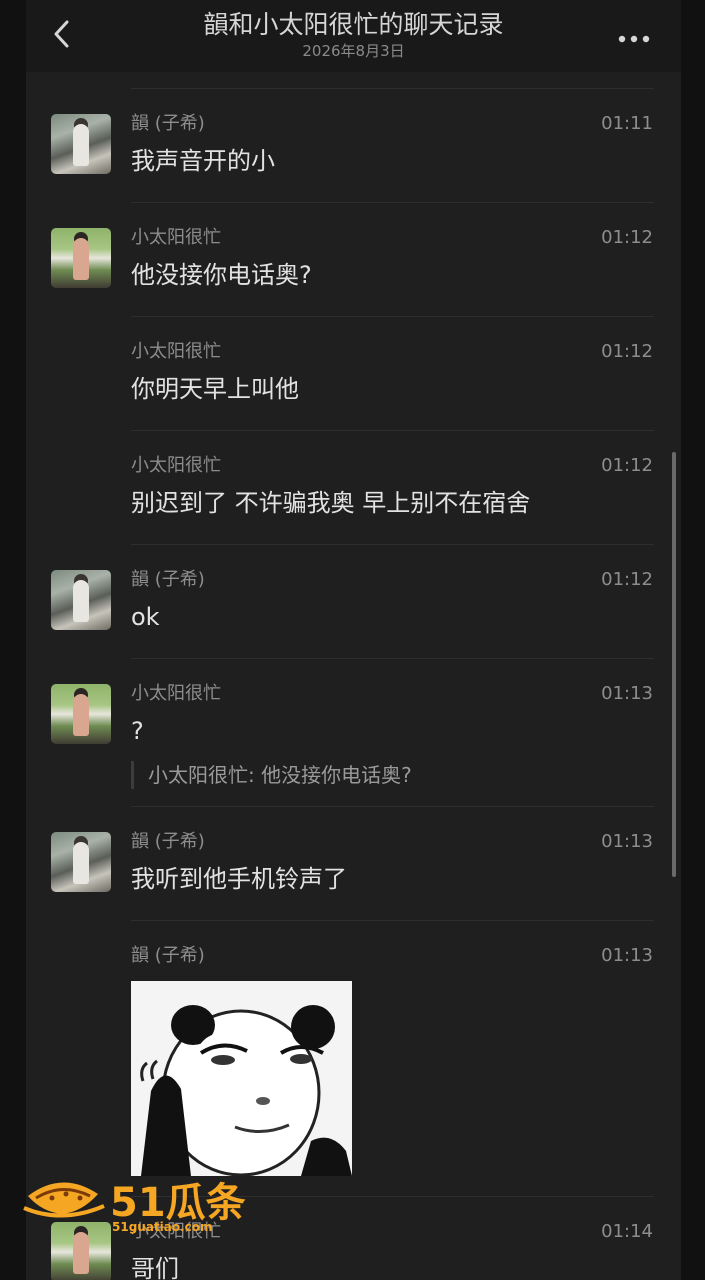 Image resolution: width=705 pixels, height=1280 pixels. I want to click on message-text: ok, so click(145, 617).